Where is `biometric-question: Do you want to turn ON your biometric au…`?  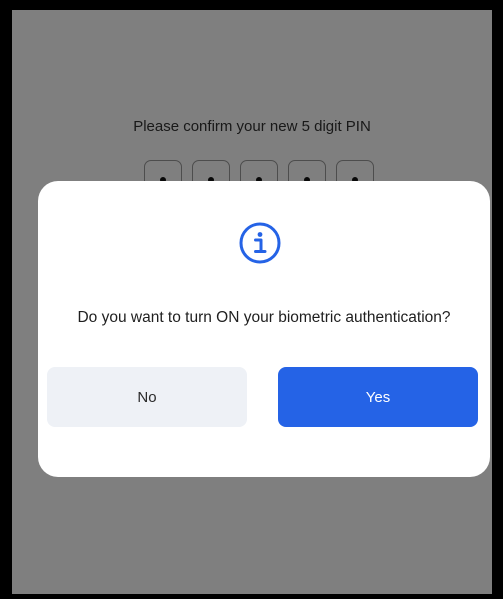
biometric-question: Do you want to turn ON your biometric au… is located at coordinates (264, 317).